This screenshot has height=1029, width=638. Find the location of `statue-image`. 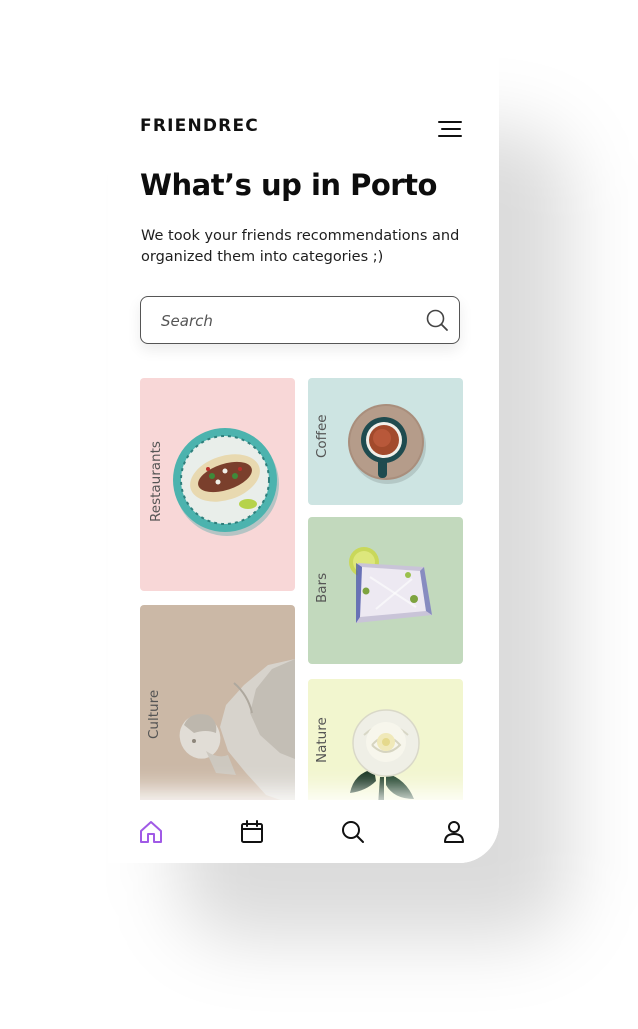

statue-image is located at coordinates (237, 732).